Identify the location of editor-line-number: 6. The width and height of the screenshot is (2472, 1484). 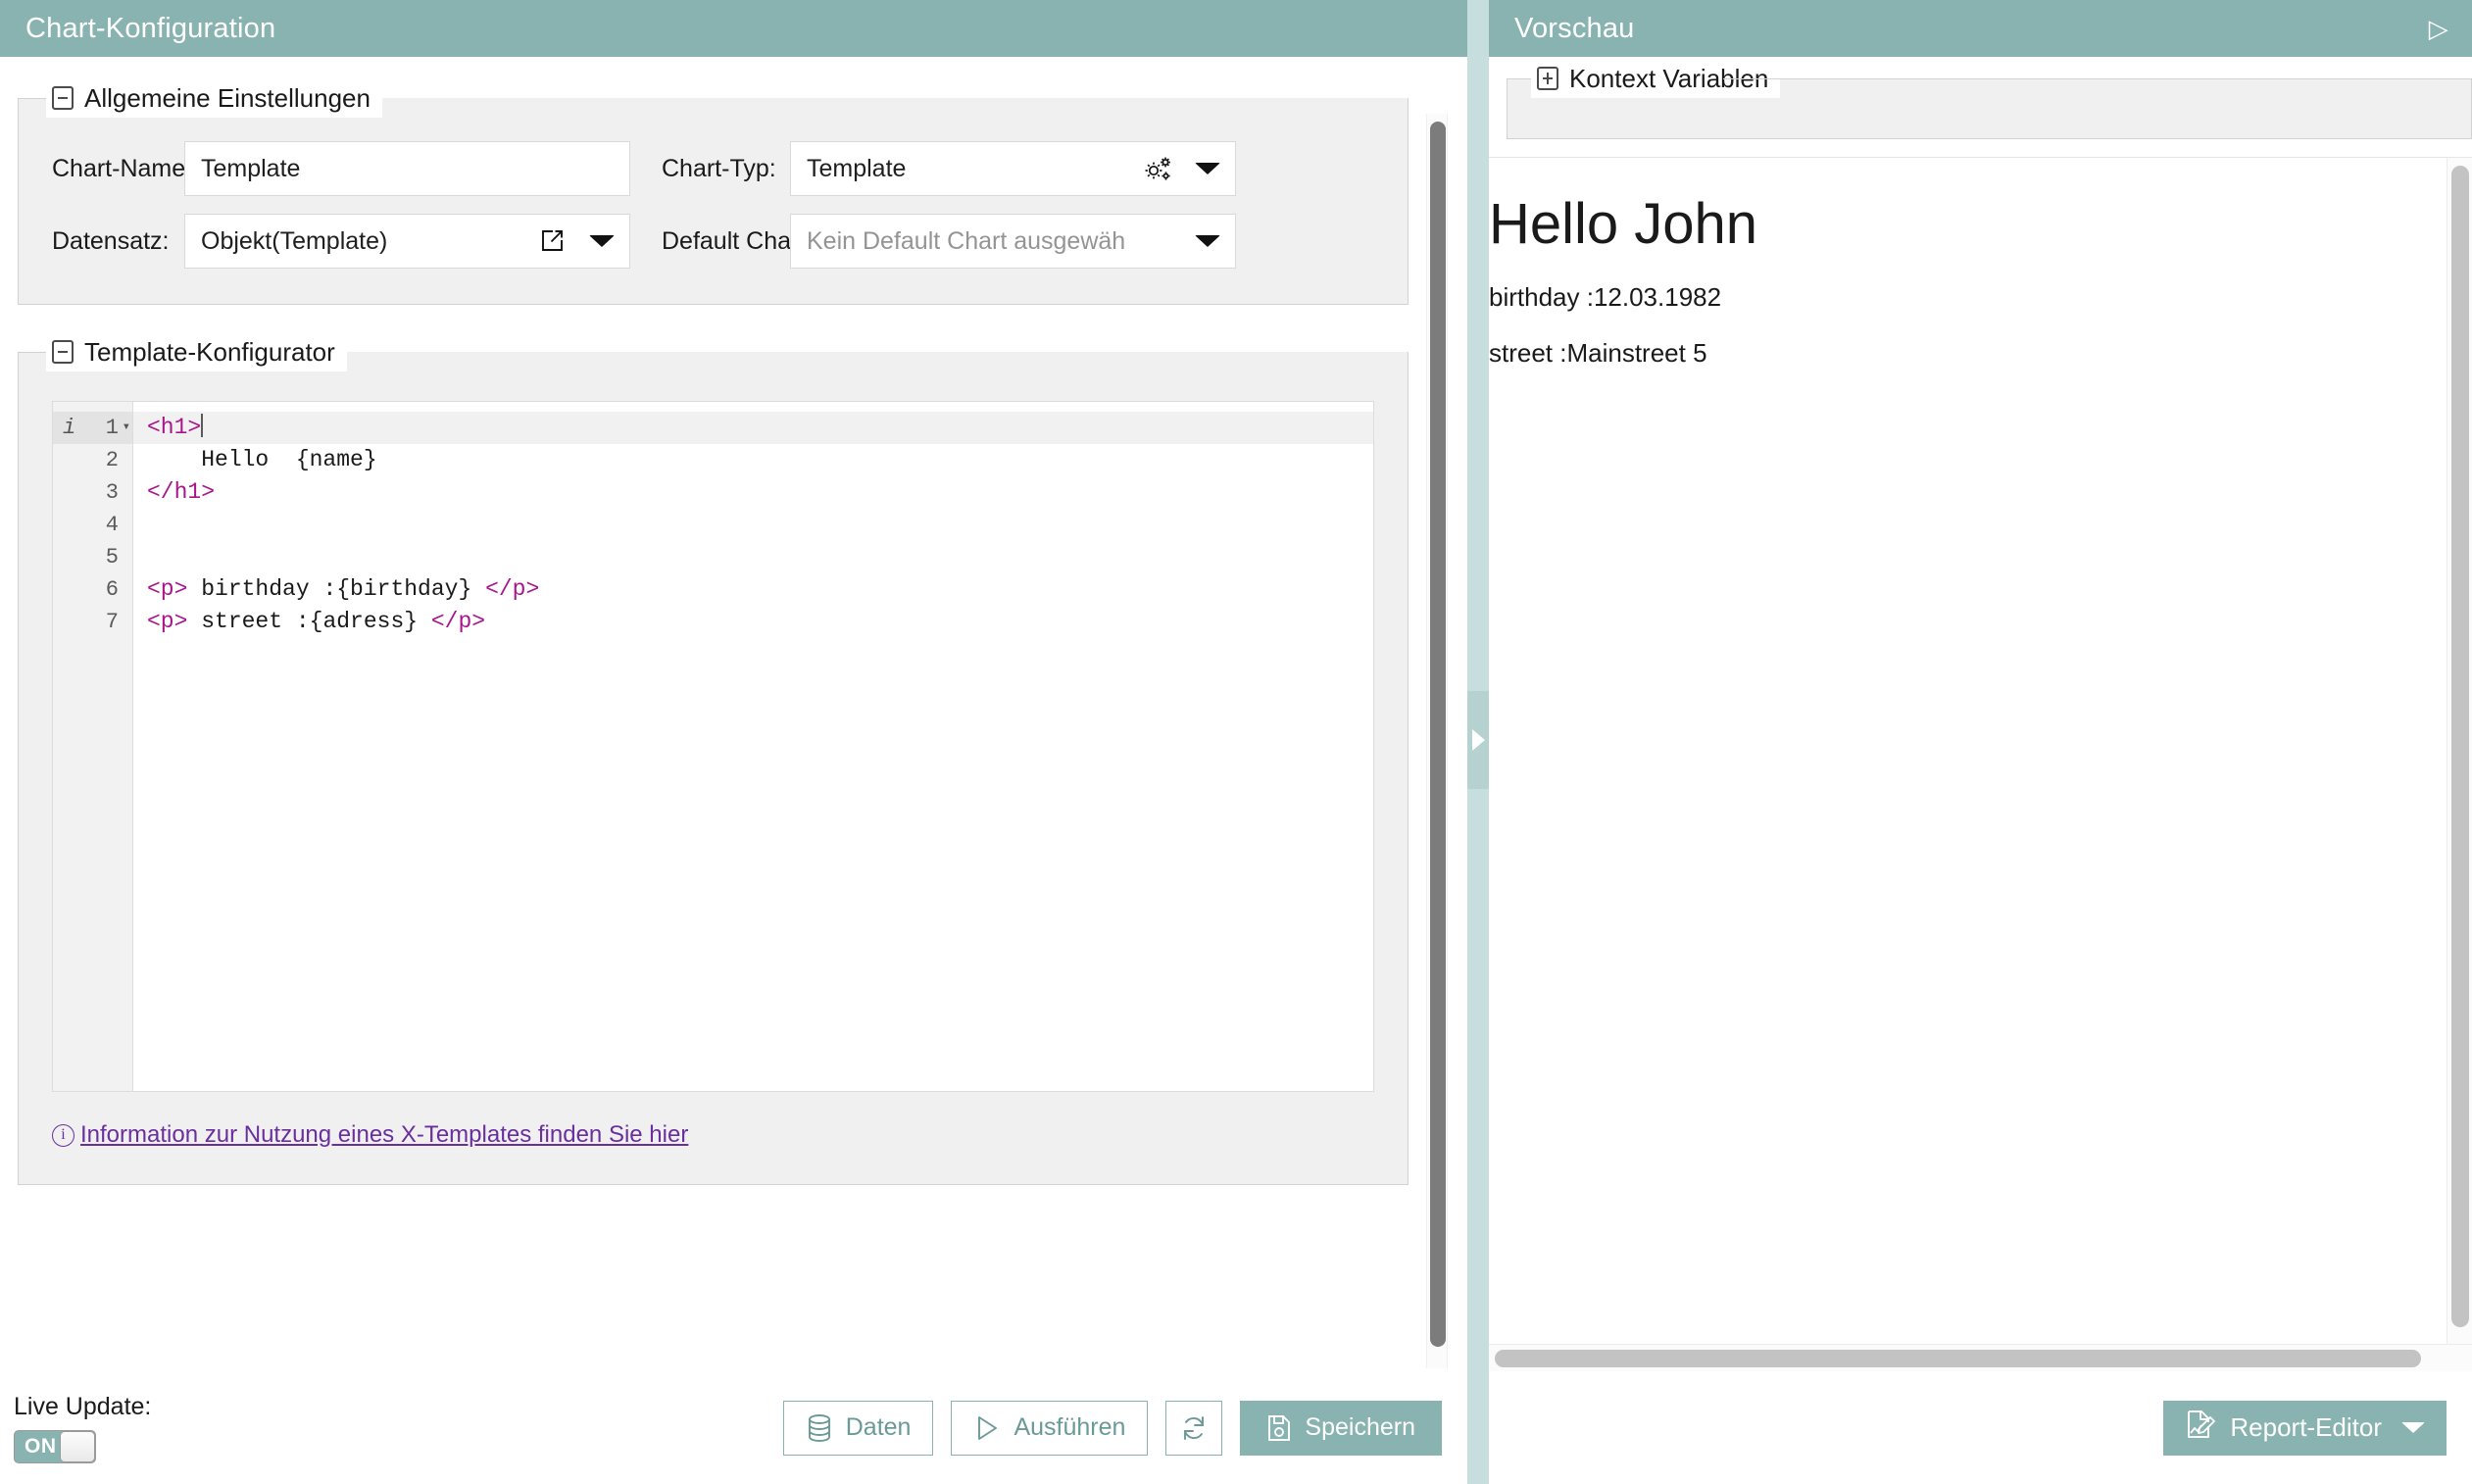
(112, 589).